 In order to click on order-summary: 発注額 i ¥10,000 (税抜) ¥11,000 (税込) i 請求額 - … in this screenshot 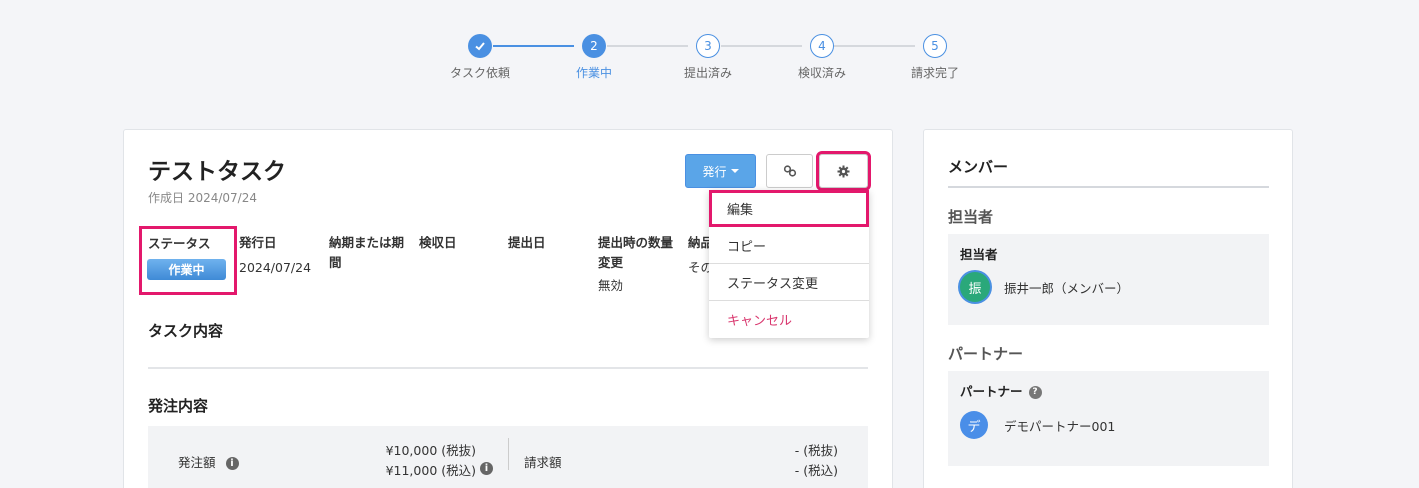, I will do `click(508, 457)`.